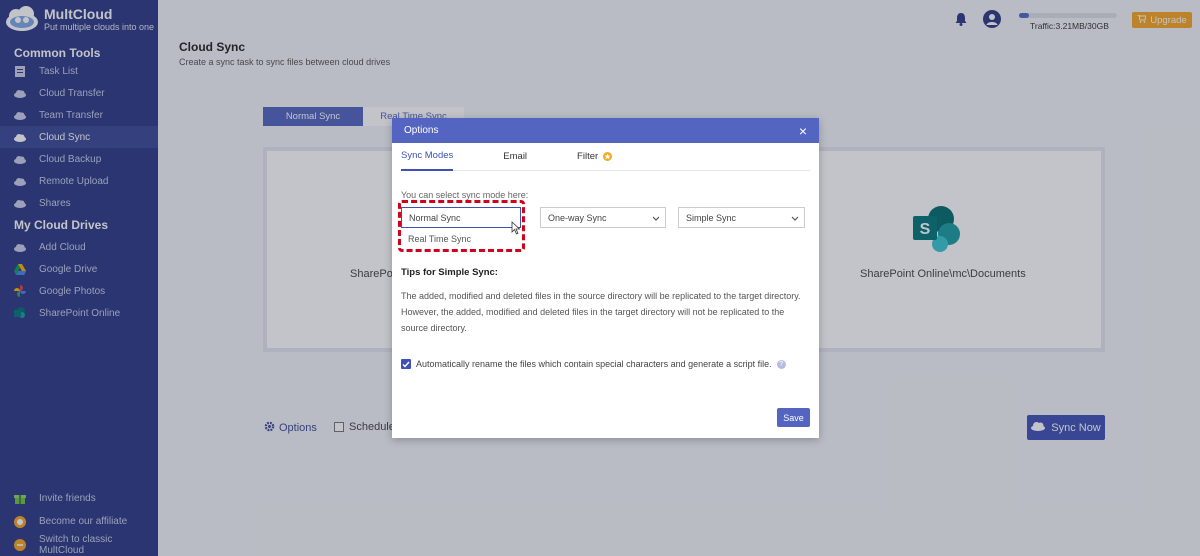  I want to click on dialog-tabs: Sync Modes Email Filter, so click(605, 157).